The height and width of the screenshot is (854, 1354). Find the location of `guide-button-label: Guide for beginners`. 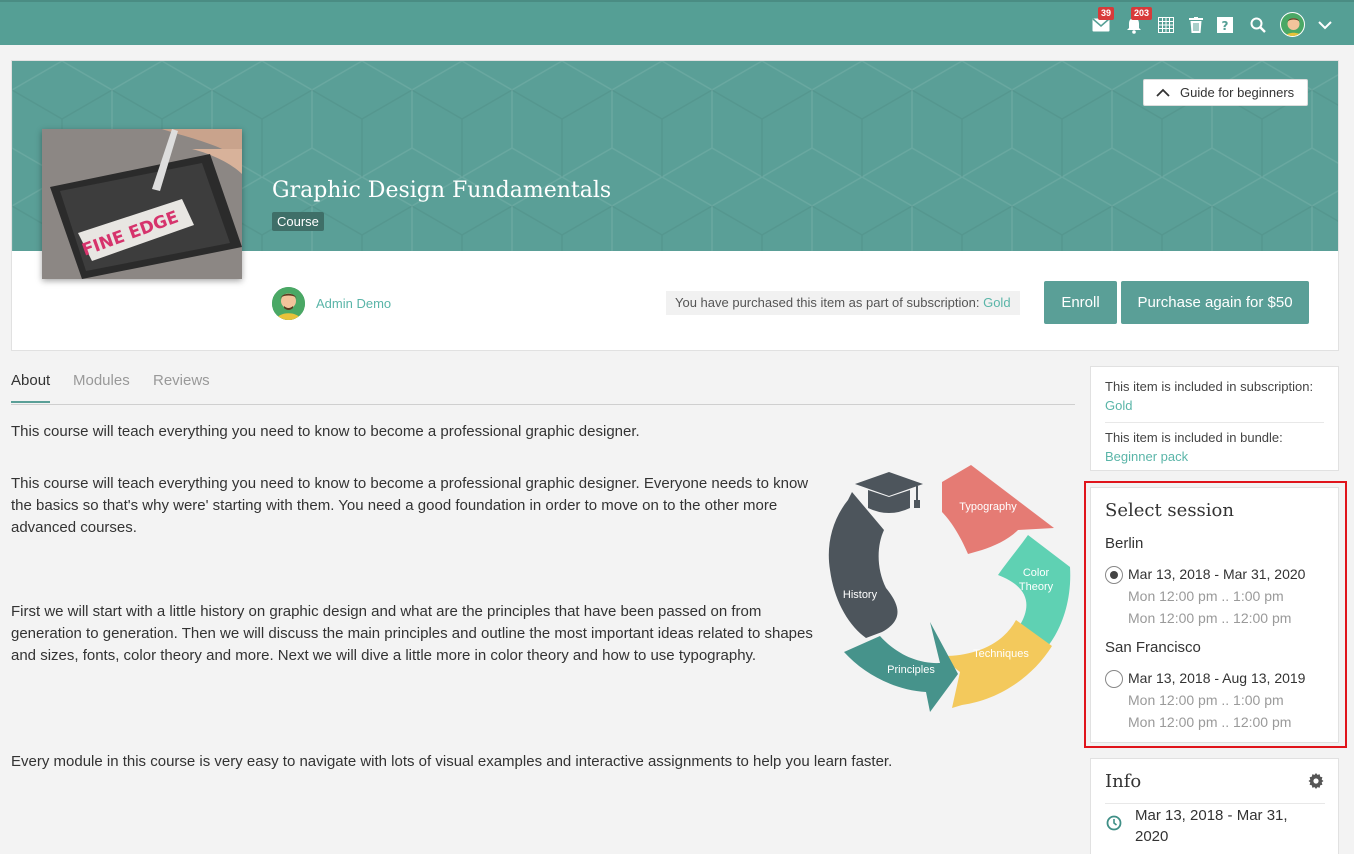

guide-button-label: Guide for beginners is located at coordinates (1237, 92).